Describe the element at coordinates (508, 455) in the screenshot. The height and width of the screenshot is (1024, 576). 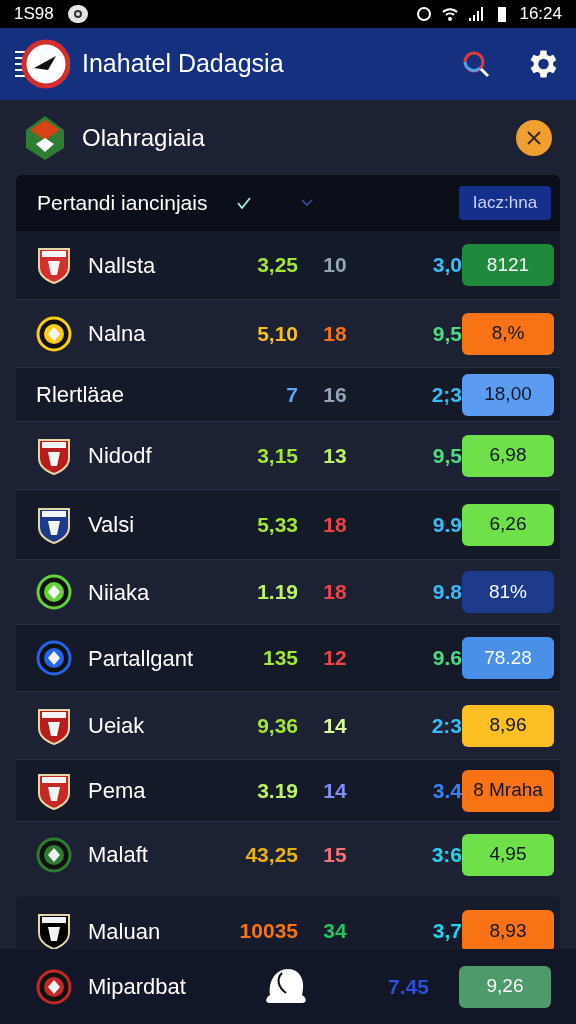
I see `value-badge: 6,98` at that location.